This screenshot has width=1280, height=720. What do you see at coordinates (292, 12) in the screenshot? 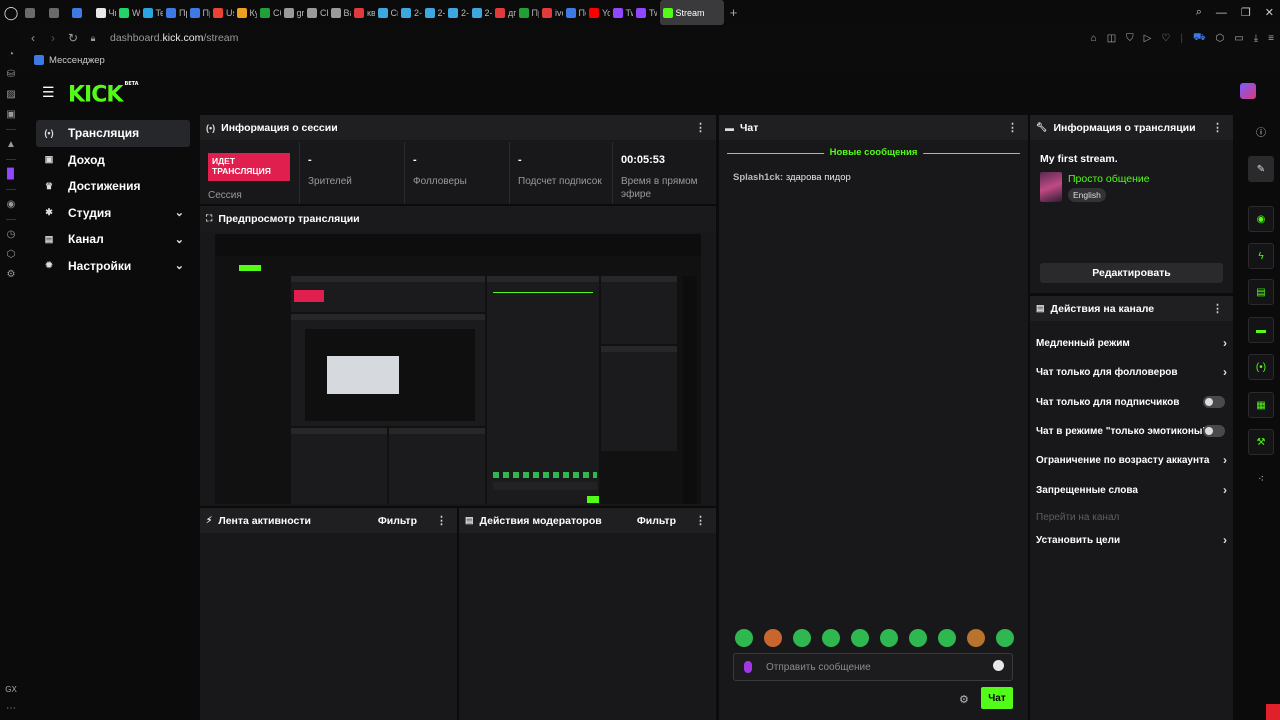
I see `browser-tab: gro` at bounding box center [292, 12].